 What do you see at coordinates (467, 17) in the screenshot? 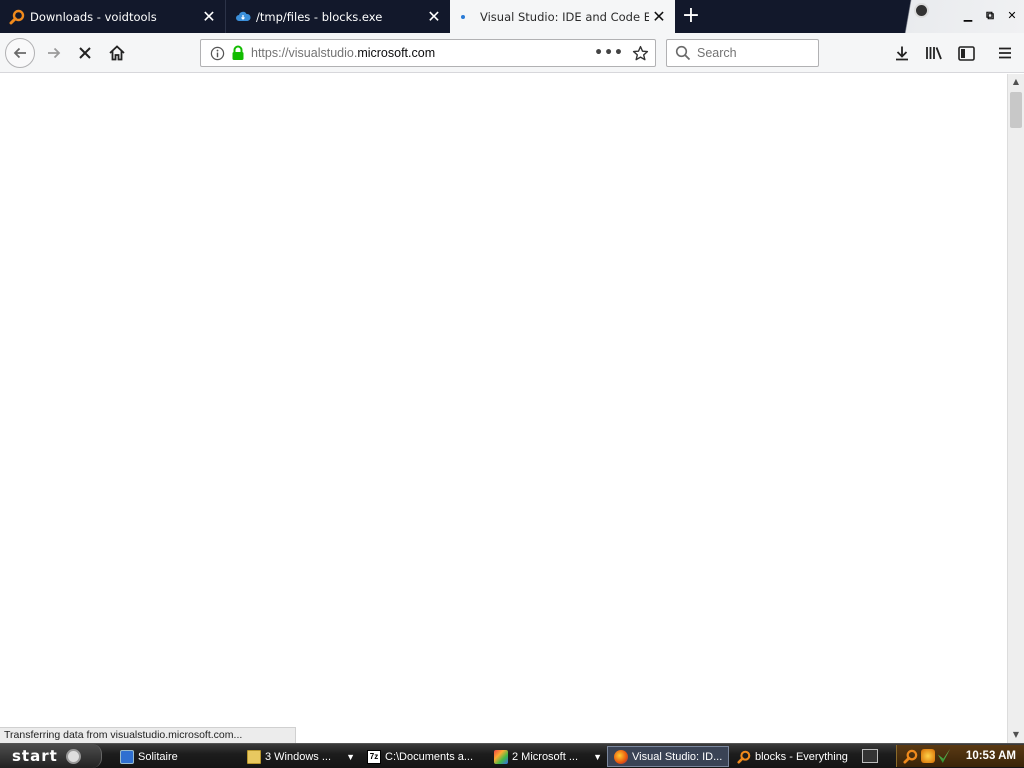
I see `loading-dot-icon` at bounding box center [467, 17].